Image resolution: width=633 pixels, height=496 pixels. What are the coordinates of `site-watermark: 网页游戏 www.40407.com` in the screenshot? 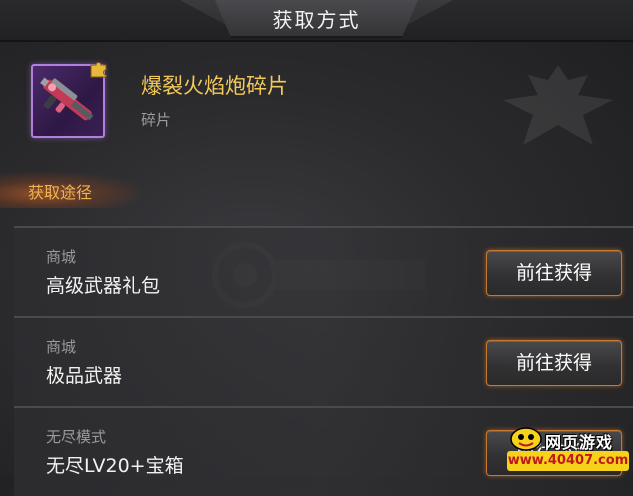 It's located at (567, 450).